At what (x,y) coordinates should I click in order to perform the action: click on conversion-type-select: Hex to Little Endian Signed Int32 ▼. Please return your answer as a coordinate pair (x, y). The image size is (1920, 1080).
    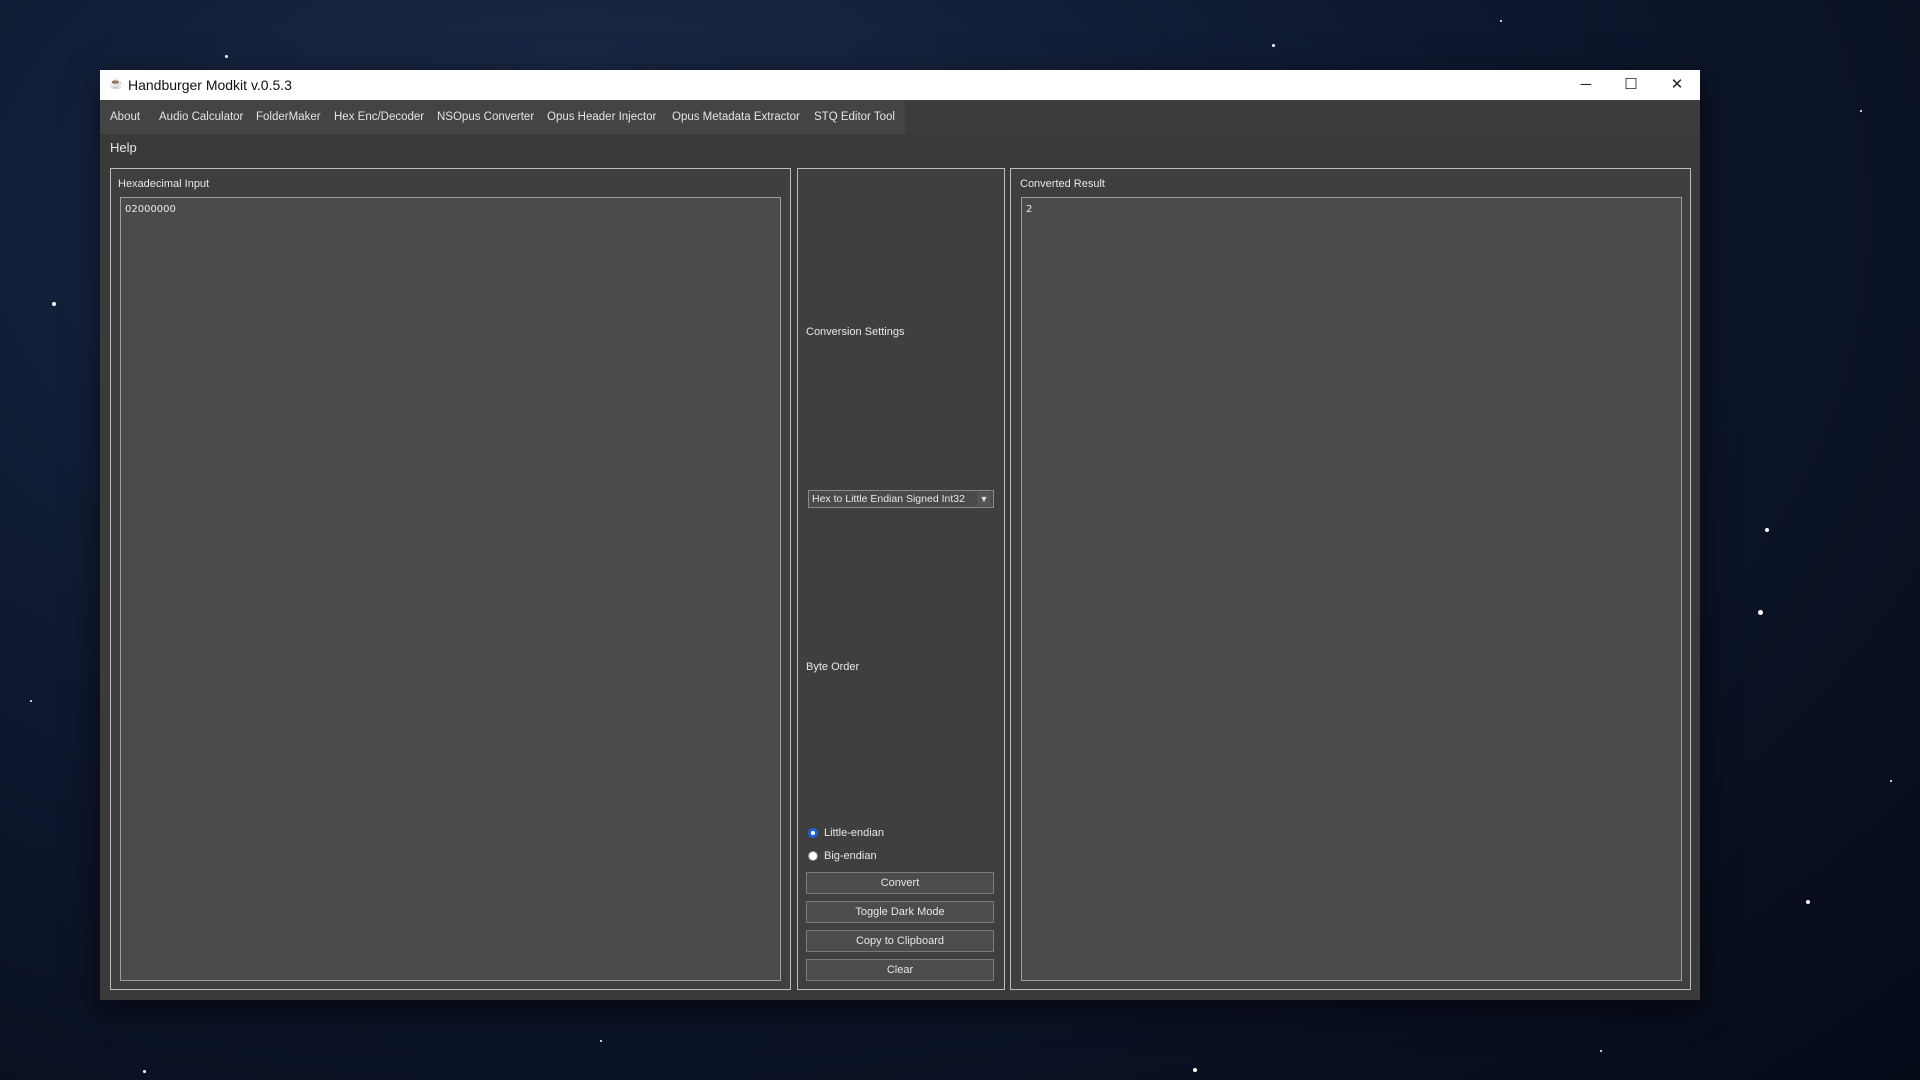
    Looking at the image, I should click on (901, 499).